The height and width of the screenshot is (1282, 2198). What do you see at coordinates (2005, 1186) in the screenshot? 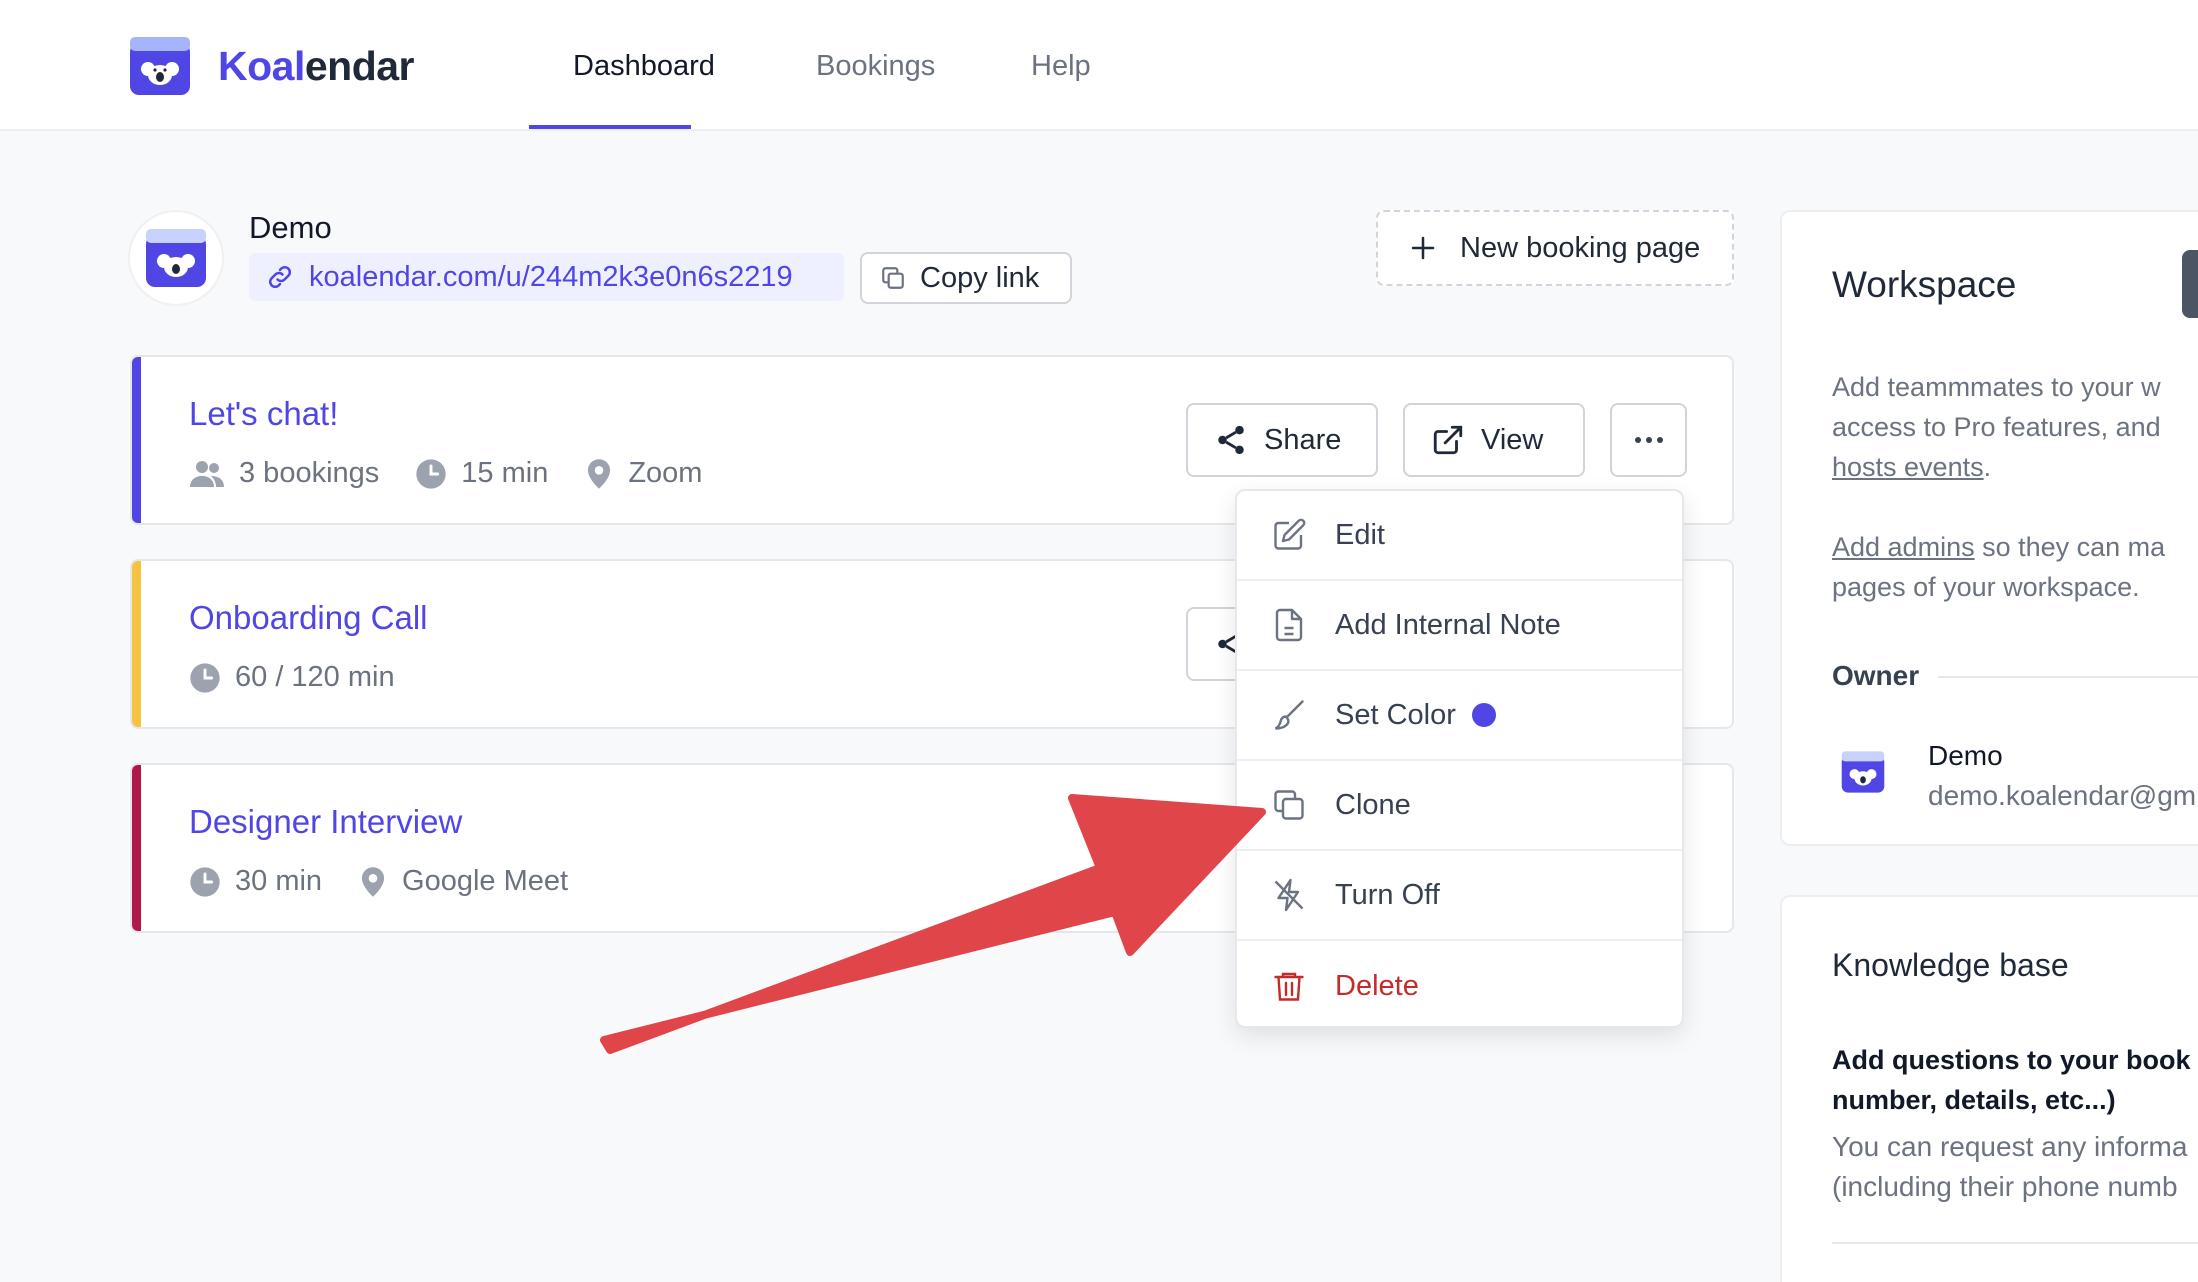
I see `kb-answer-line2: (including their phone numb` at bounding box center [2005, 1186].